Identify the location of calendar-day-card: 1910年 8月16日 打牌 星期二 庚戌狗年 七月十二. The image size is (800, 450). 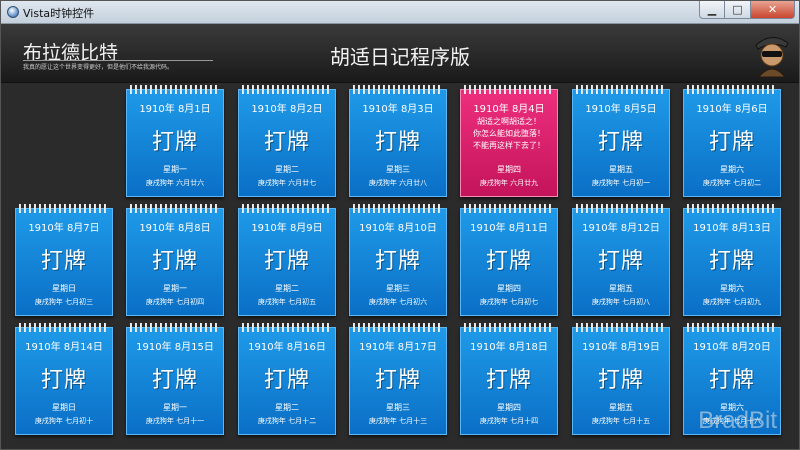
(287, 379).